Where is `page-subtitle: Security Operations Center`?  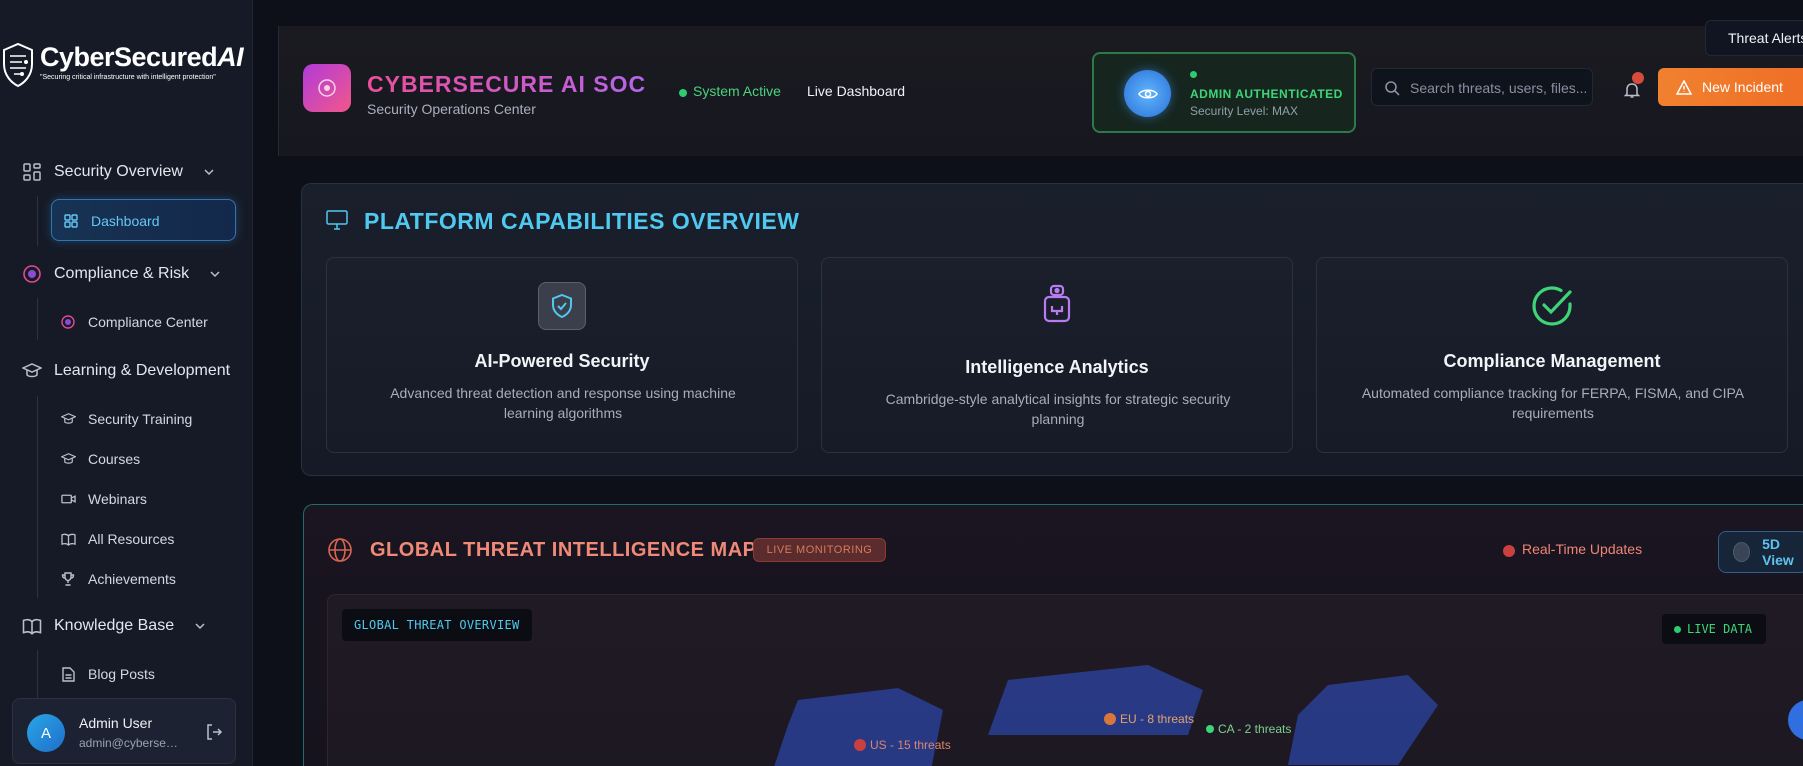 page-subtitle: Security Operations Center is located at coordinates (451, 109).